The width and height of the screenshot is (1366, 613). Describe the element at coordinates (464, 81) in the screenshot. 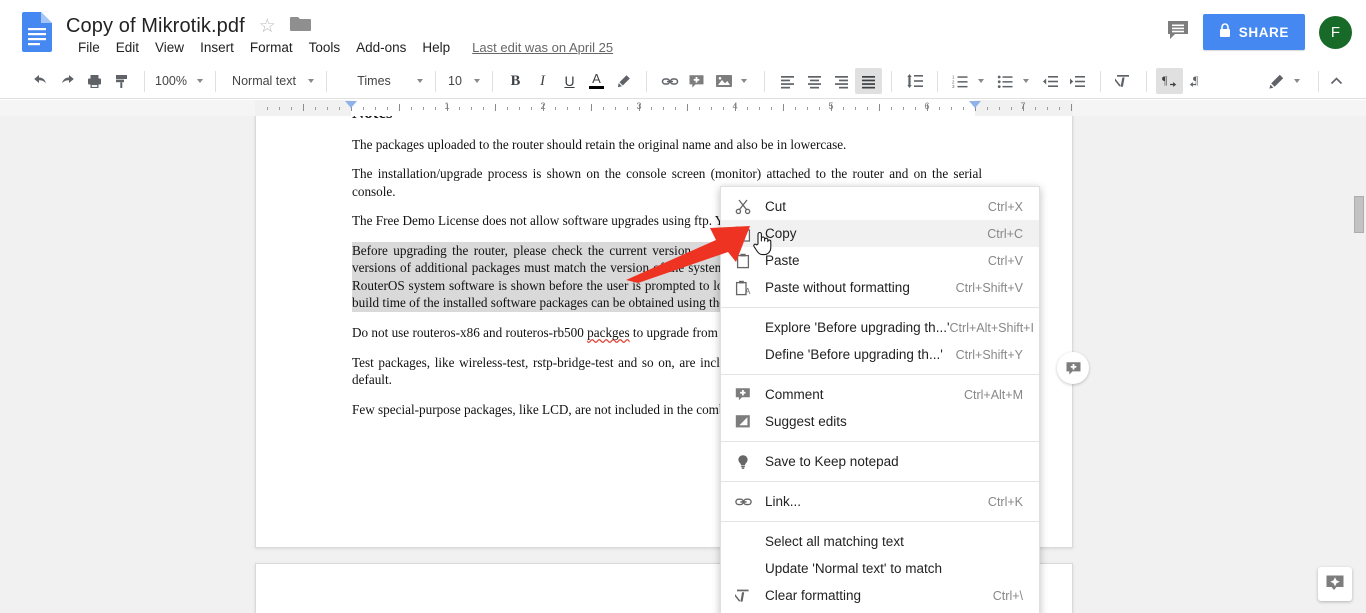

I see `font-size-dropdown: 10` at that location.